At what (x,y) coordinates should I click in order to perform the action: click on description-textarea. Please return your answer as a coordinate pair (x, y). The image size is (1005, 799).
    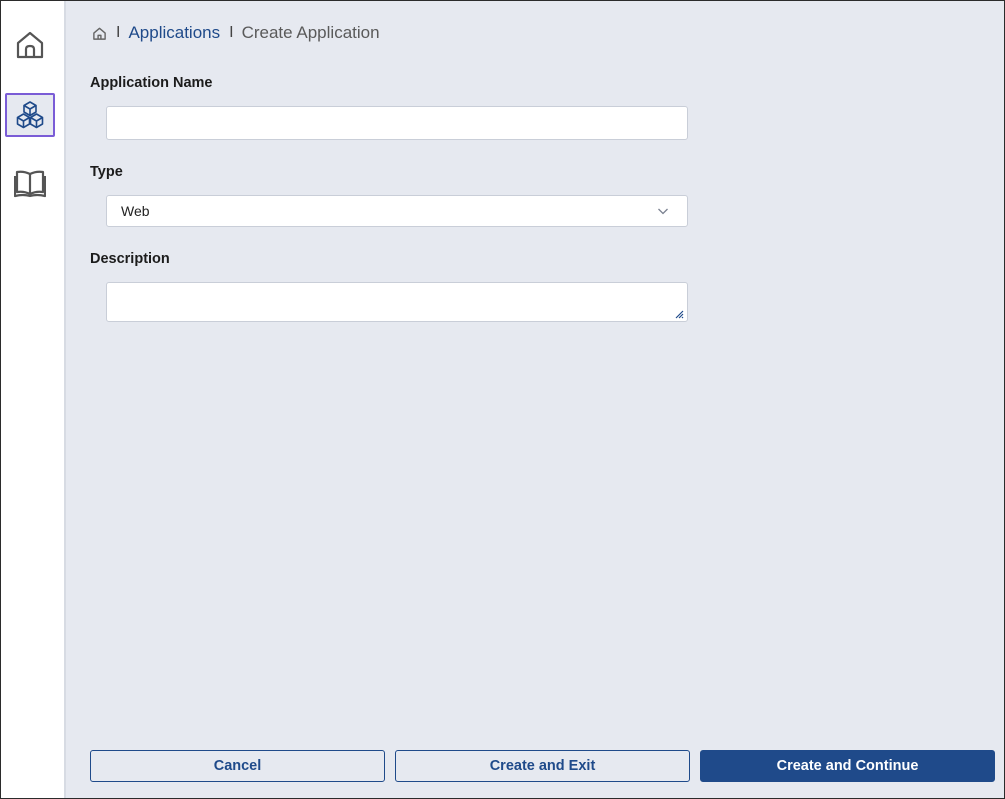
    Looking at the image, I should click on (397, 302).